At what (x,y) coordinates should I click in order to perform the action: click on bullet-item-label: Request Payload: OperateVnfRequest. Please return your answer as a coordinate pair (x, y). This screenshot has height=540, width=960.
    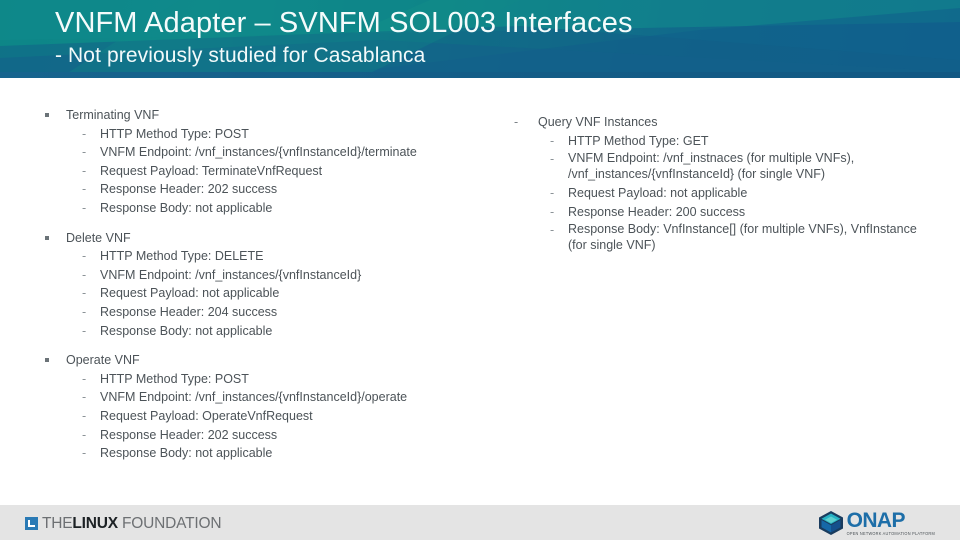
    Looking at the image, I should click on (206, 415).